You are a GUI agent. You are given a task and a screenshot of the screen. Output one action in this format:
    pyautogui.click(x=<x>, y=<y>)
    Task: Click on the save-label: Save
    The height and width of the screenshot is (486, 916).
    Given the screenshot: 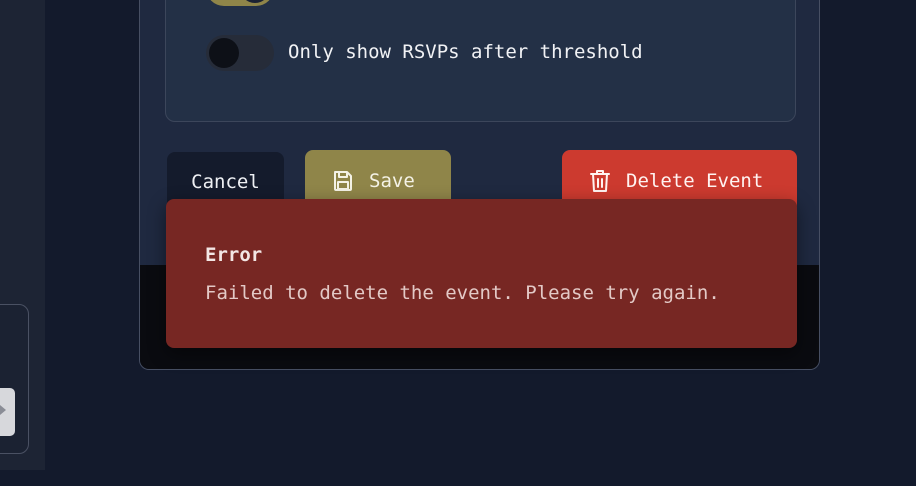 What is the action you would take?
    pyautogui.click(x=392, y=181)
    